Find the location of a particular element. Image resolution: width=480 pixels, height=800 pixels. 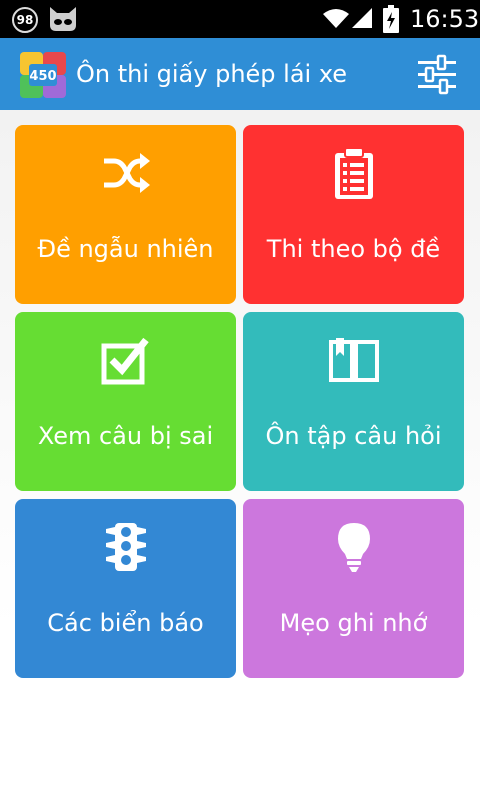

tile-label: Mẹo ghi nhớ is located at coordinates (353, 623).